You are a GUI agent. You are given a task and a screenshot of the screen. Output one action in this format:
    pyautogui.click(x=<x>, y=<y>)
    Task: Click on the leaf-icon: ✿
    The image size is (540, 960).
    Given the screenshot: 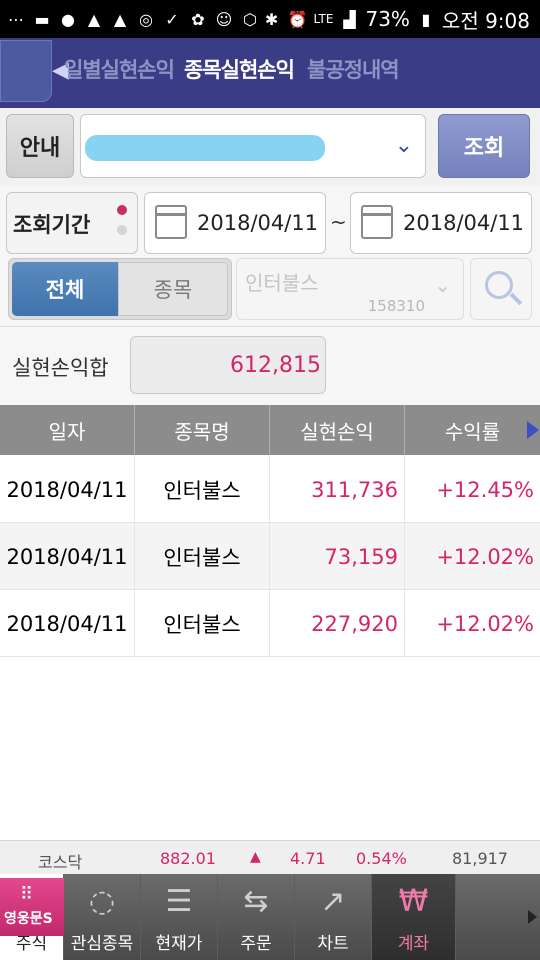 What is the action you would take?
    pyautogui.click(x=198, y=19)
    